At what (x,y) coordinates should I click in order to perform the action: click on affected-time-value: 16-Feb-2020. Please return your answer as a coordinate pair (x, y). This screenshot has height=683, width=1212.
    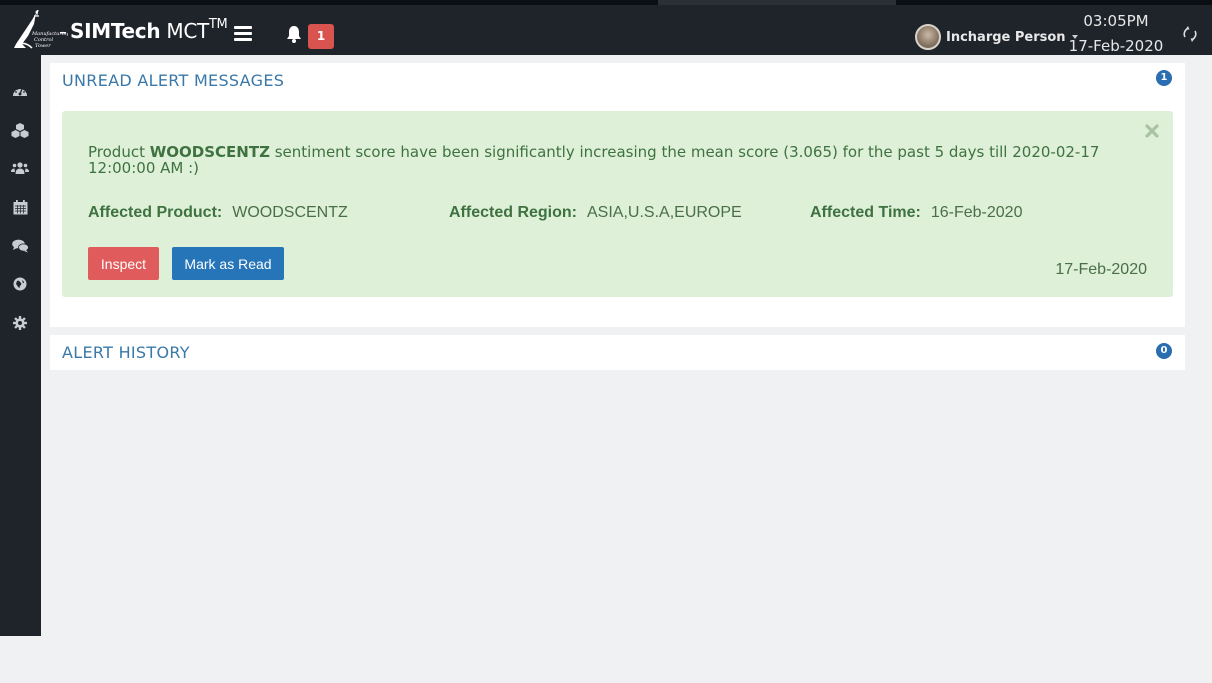
    Looking at the image, I should click on (976, 212).